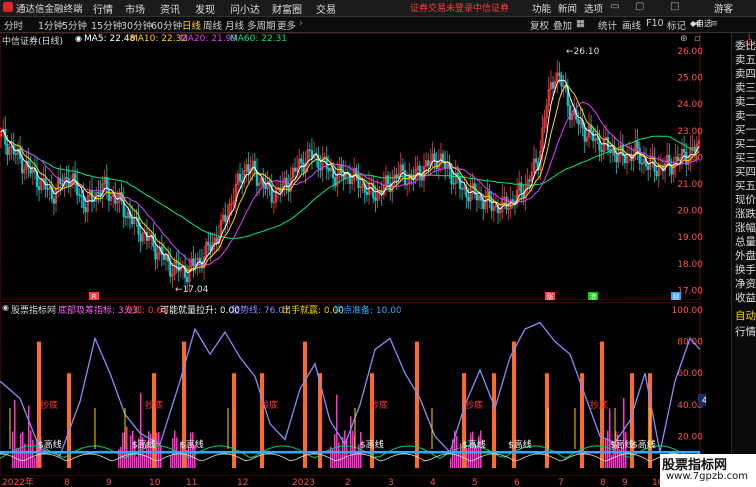 Image resolution: width=756 pixels, height=487 pixels. What do you see at coordinates (234, 25) in the screenshot?
I see `tab-timeframe: 月线` at bounding box center [234, 25].